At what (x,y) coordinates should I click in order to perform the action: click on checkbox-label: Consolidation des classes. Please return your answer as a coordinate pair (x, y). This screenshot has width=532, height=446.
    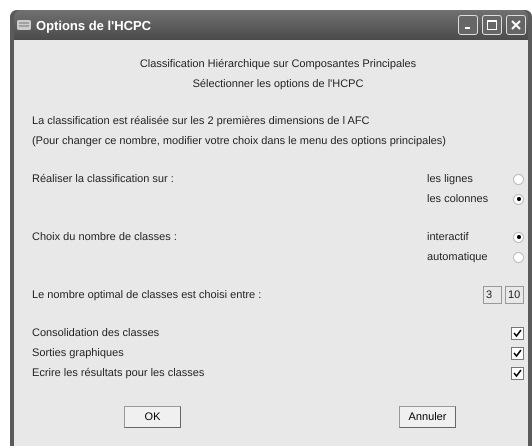
    Looking at the image, I should click on (96, 333).